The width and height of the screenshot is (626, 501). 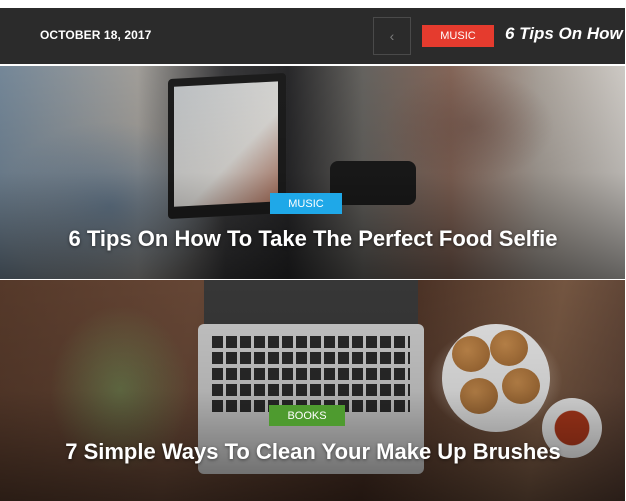 What do you see at coordinates (458, 36) in the screenshot?
I see `ticker-category-badge: MUSIC` at bounding box center [458, 36].